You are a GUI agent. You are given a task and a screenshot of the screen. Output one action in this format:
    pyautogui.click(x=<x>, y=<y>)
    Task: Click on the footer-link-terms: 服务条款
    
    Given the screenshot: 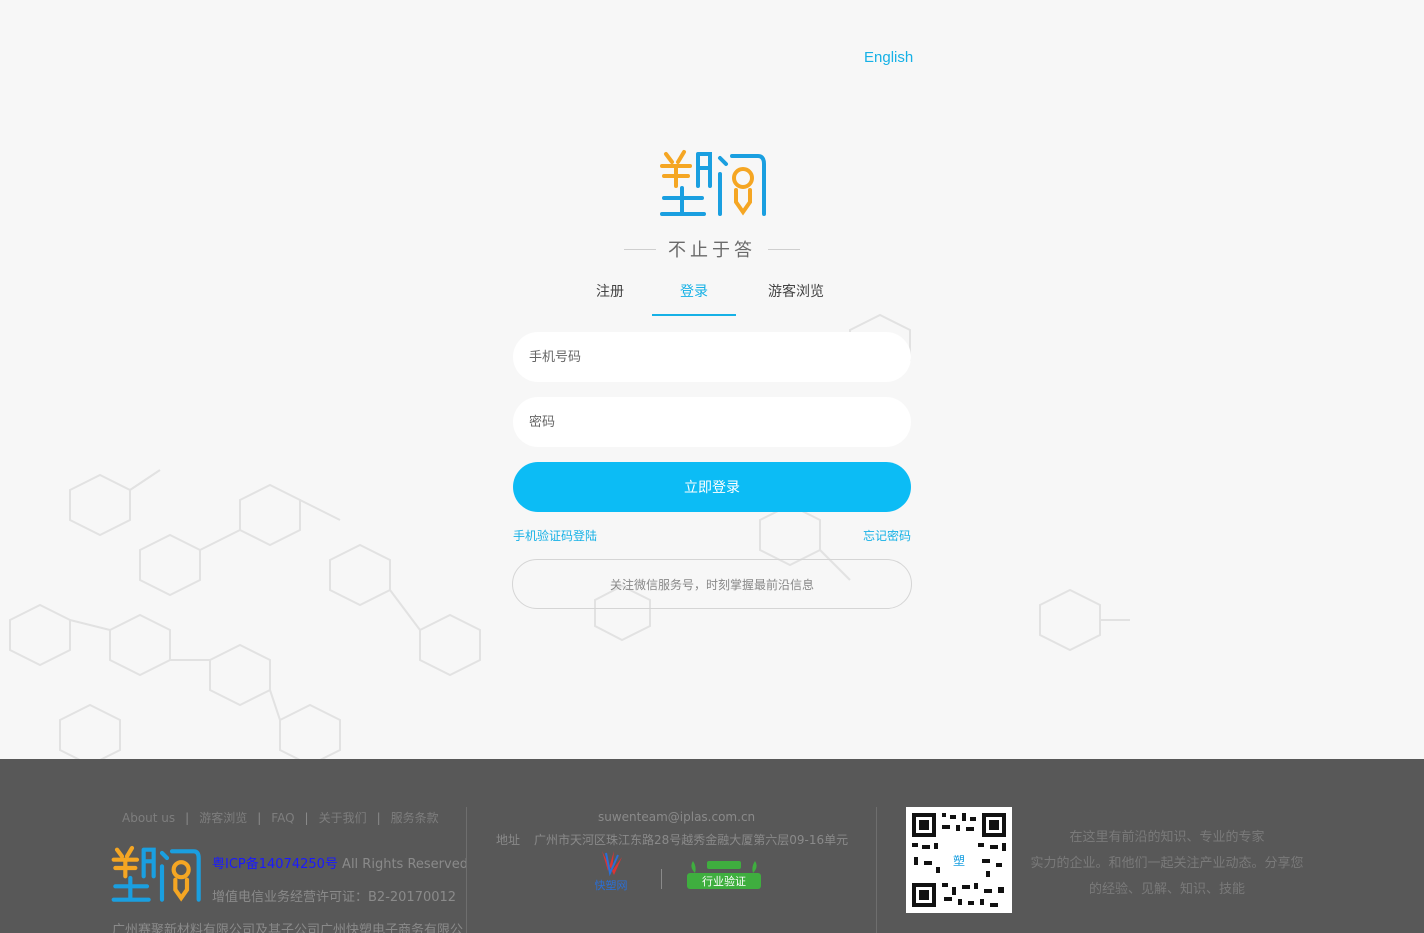 What is the action you would take?
    pyautogui.click(x=415, y=817)
    